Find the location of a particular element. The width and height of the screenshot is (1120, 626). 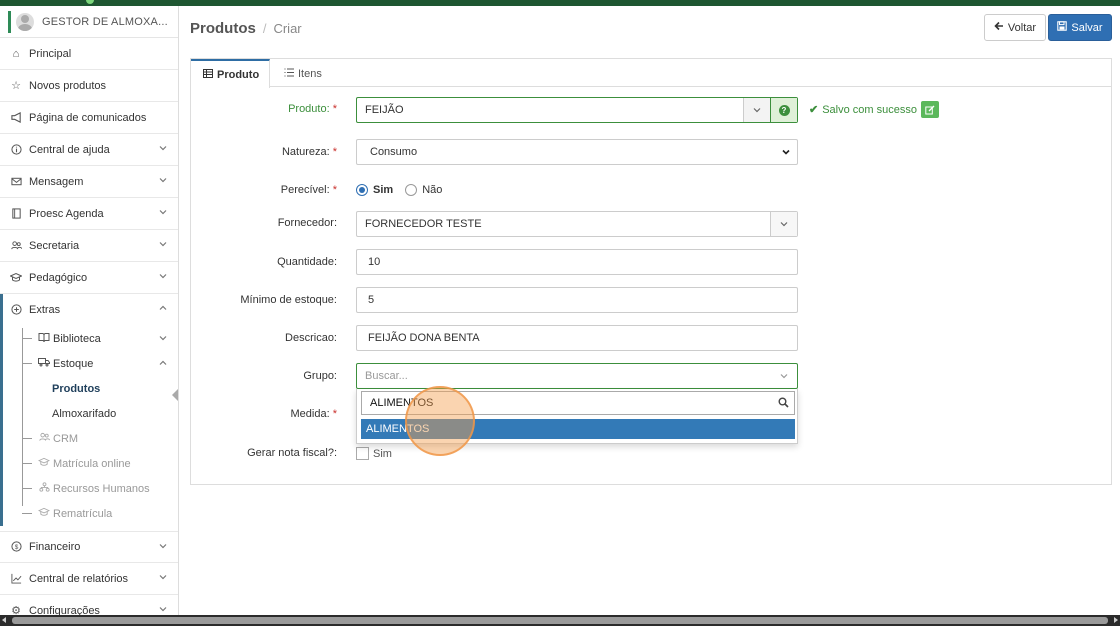

sitemap-icon is located at coordinates (44, 488).